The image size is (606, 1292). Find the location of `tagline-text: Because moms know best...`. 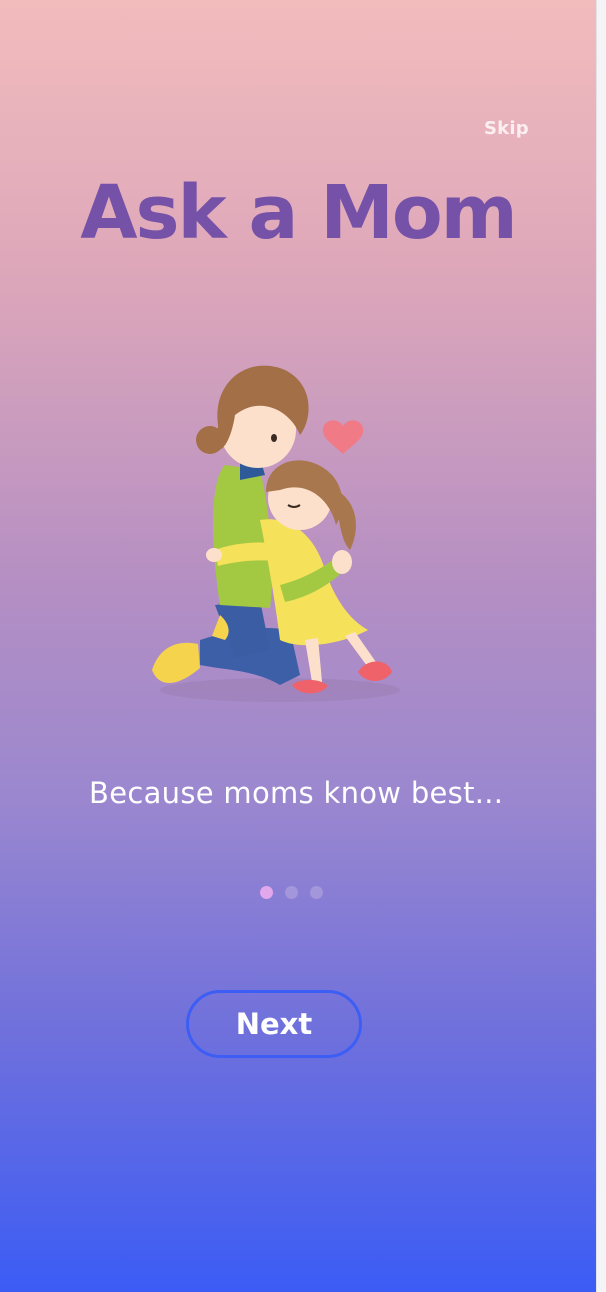

tagline-text: Because moms know best... is located at coordinates (296, 793).